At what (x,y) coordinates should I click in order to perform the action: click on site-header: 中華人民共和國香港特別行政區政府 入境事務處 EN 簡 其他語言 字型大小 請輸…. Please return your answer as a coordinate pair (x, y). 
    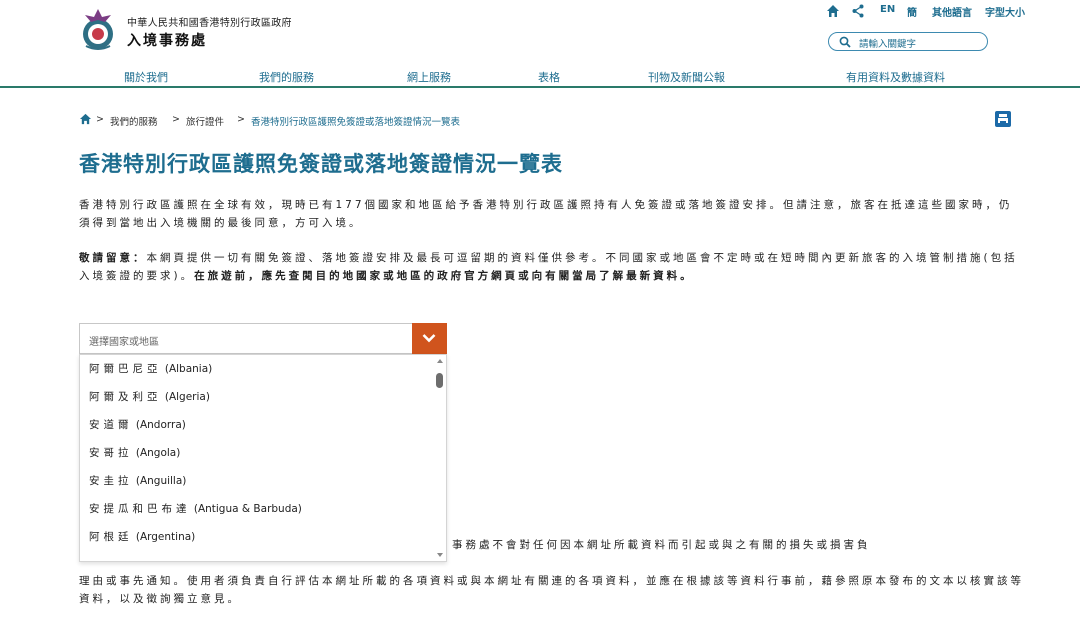
    Looking at the image, I should click on (540, 44).